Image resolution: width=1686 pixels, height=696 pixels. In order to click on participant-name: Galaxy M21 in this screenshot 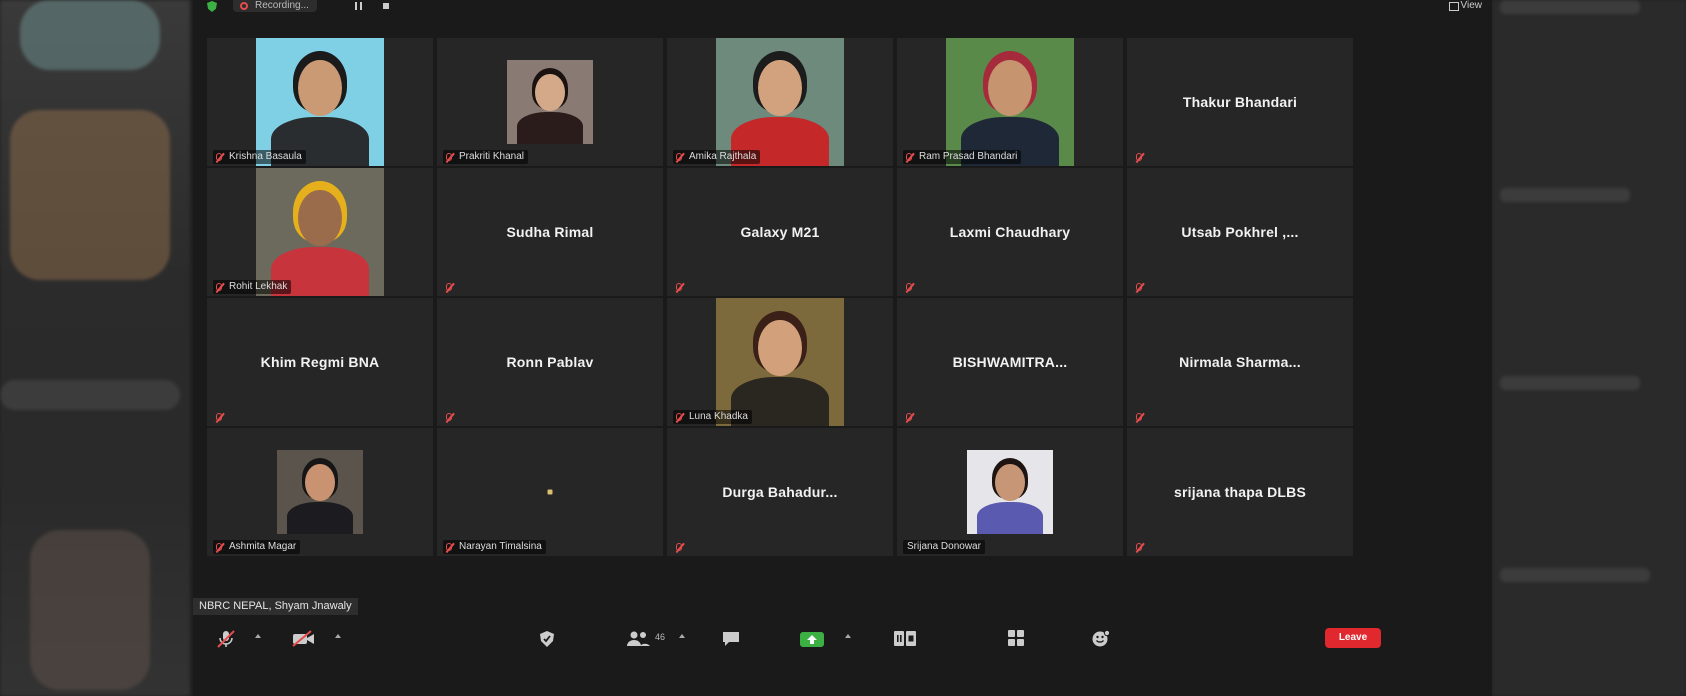, I will do `click(780, 232)`.